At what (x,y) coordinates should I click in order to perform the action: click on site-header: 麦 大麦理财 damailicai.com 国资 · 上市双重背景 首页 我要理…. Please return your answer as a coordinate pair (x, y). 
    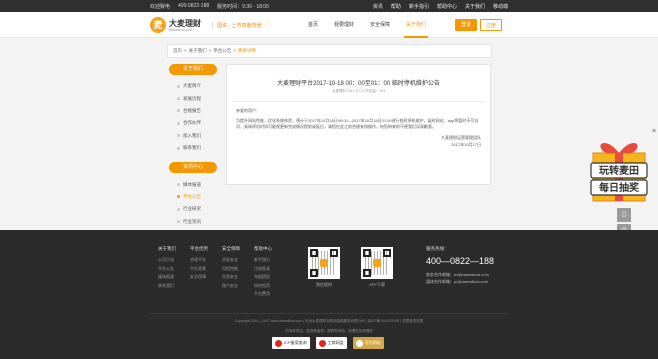
    Looking at the image, I should click on (329, 25).